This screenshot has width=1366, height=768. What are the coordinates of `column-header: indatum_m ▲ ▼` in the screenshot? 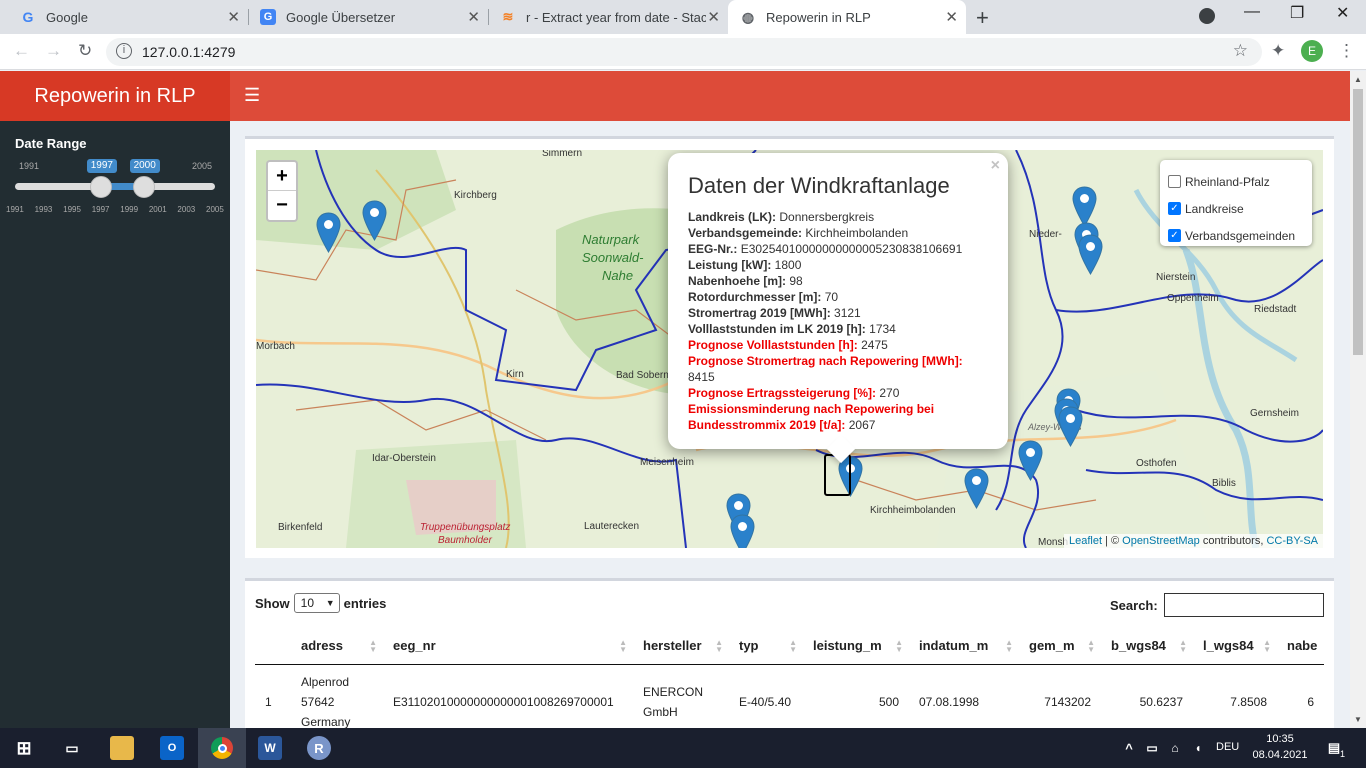 It's located at (964, 646).